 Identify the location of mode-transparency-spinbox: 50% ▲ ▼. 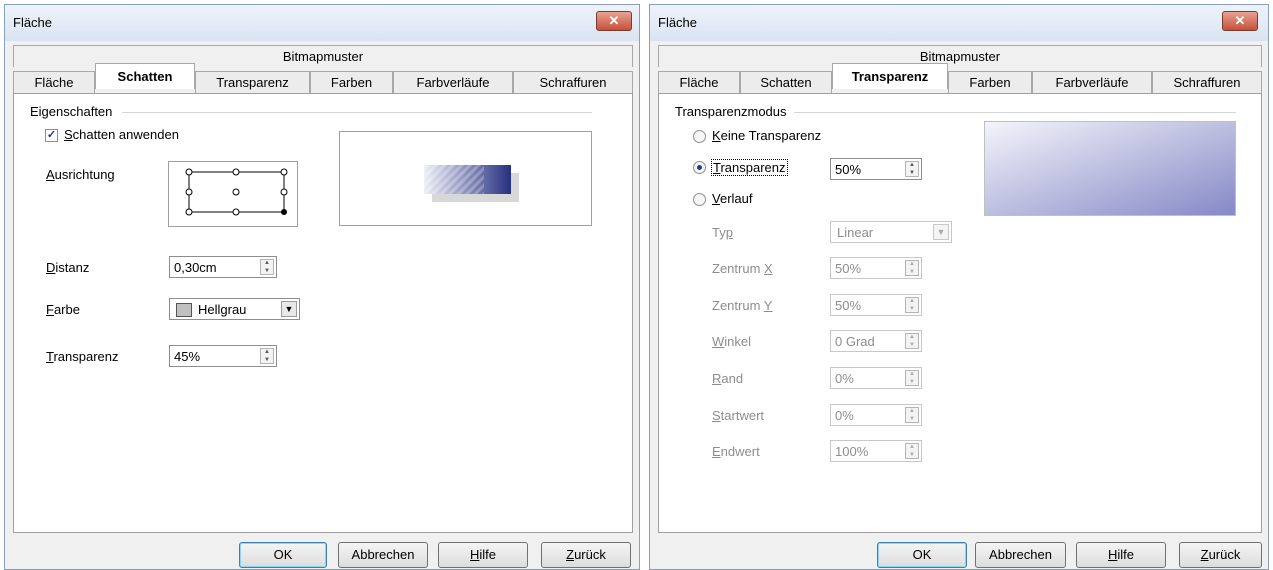
(876, 169).